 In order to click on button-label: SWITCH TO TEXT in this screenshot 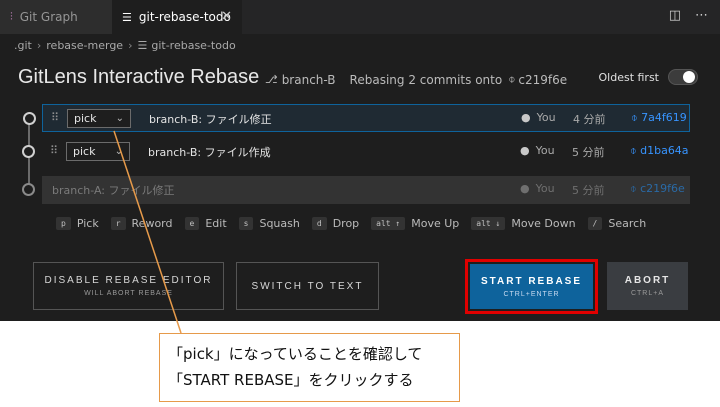, I will do `click(307, 286)`.